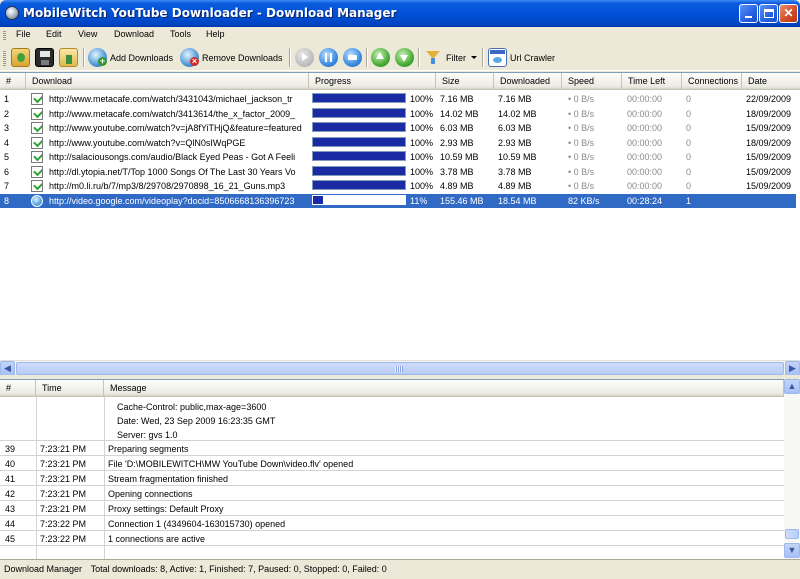 The height and width of the screenshot is (579, 800). Describe the element at coordinates (788, 13) in the screenshot. I see `close-button: ✕` at that location.